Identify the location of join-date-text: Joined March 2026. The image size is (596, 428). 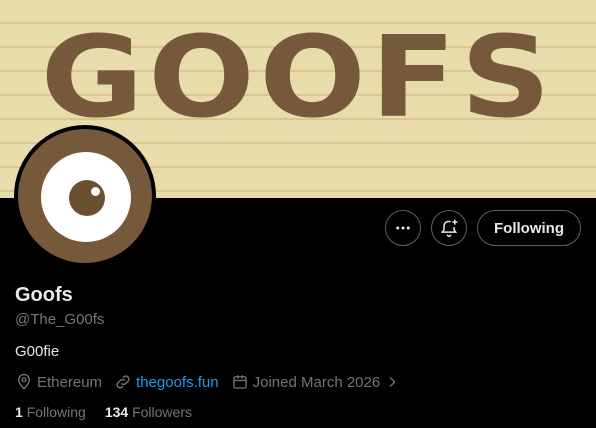
(316, 382).